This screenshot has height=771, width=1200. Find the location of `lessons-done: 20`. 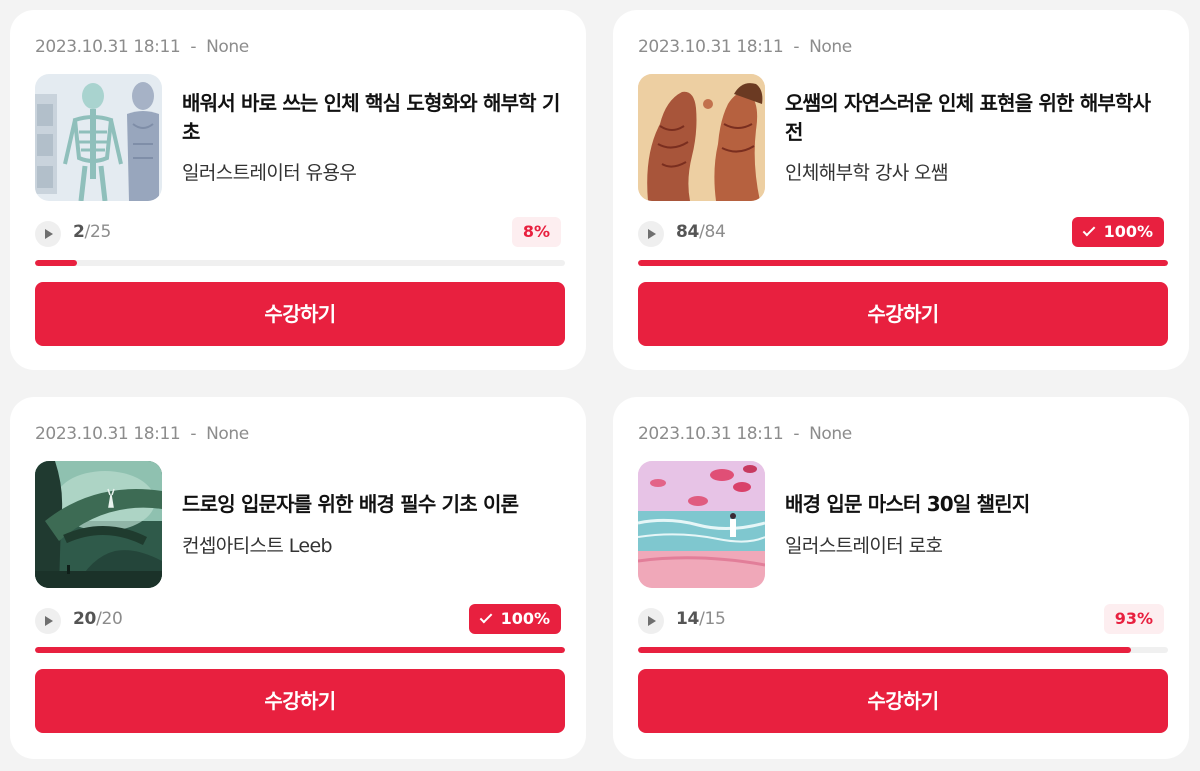

lessons-done: 20 is located at coordinates (85, 619).